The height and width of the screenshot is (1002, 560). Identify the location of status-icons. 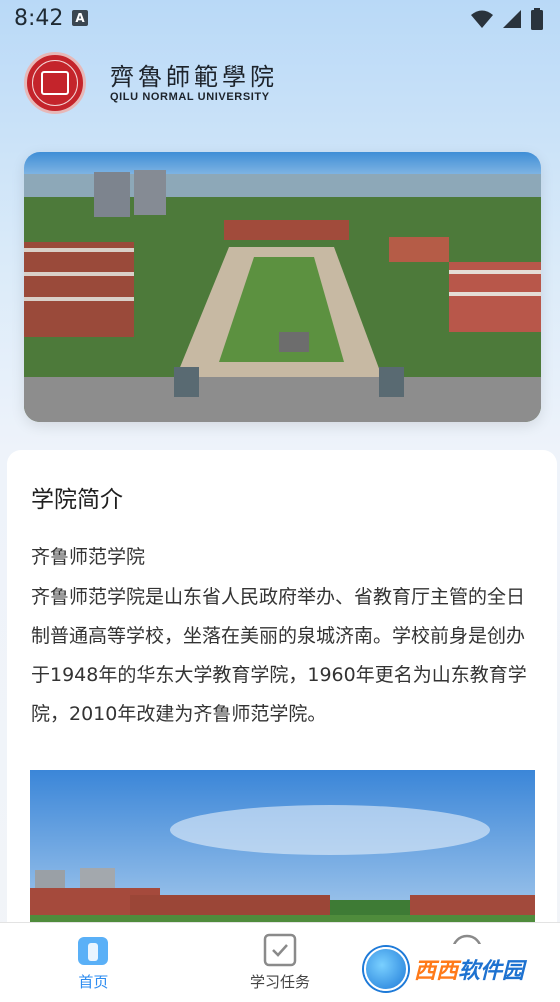
(507, 19).